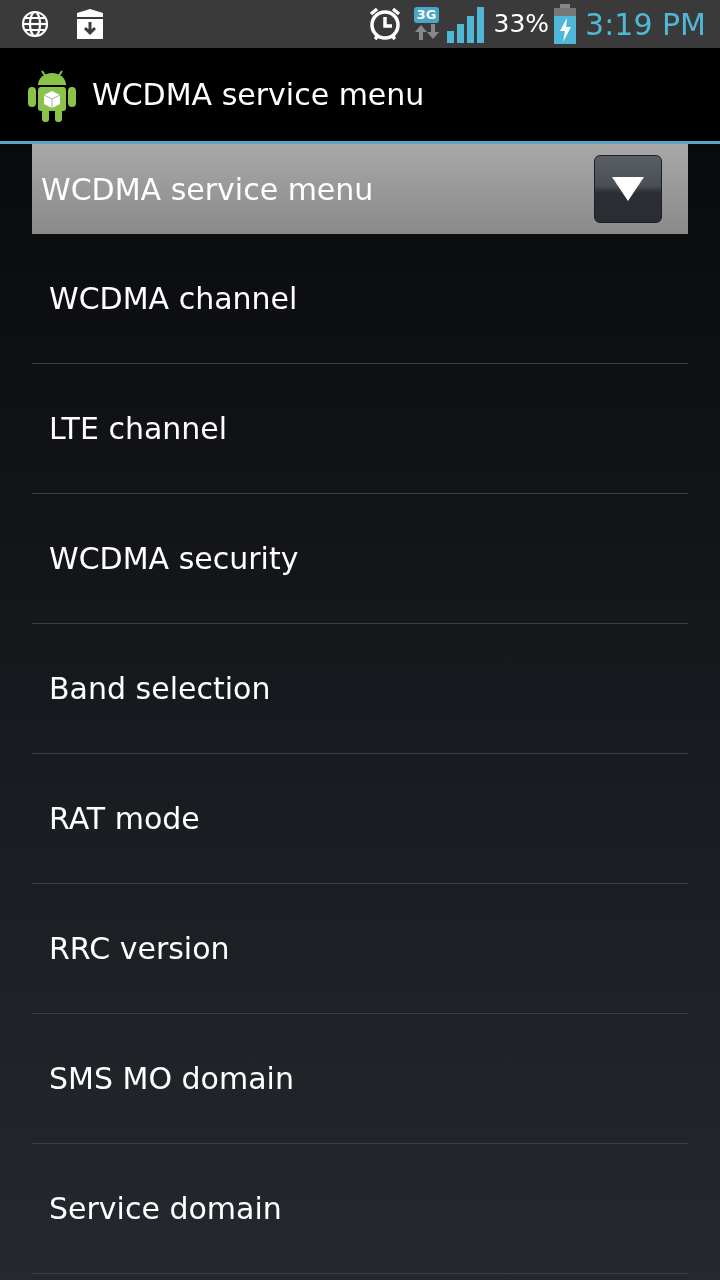 Image resolution: width=720 pixels, height=1280 pixels. What do you see at coordinates (360, 689) in the screenshot?
I see `menu-item: Band selection` at bounding box center [360, 689].